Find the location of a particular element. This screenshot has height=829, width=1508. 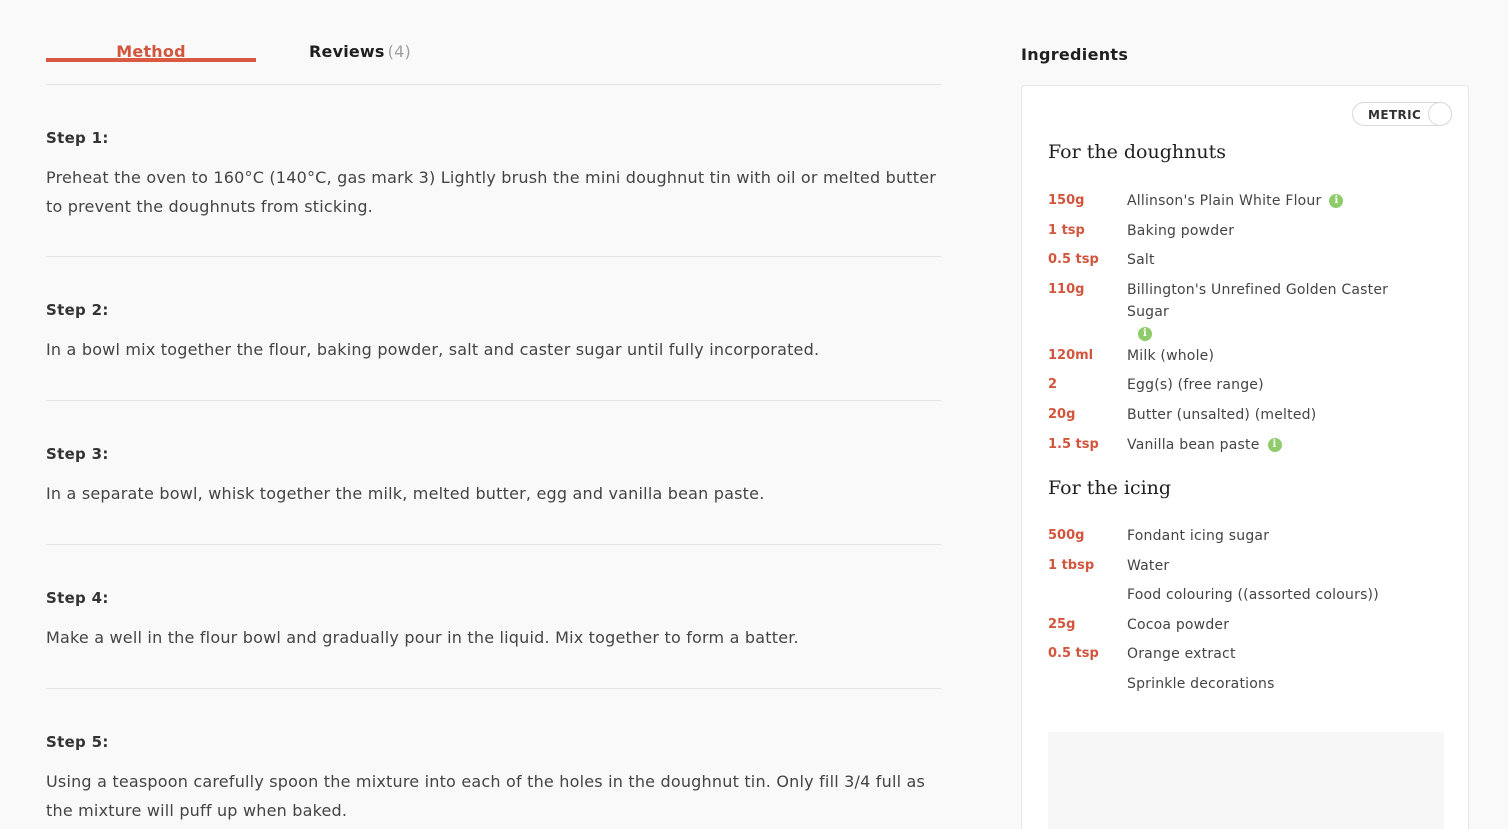

ingredient-row: 0.5 tsp Orange extract is located at coordinates (1248, 658).